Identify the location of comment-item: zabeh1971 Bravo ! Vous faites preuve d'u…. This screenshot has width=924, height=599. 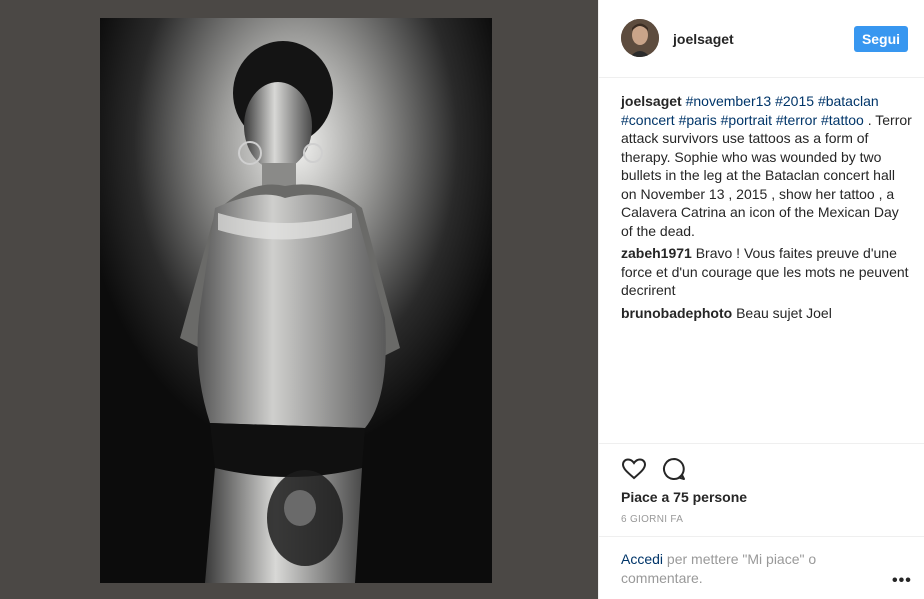
(767, 272).